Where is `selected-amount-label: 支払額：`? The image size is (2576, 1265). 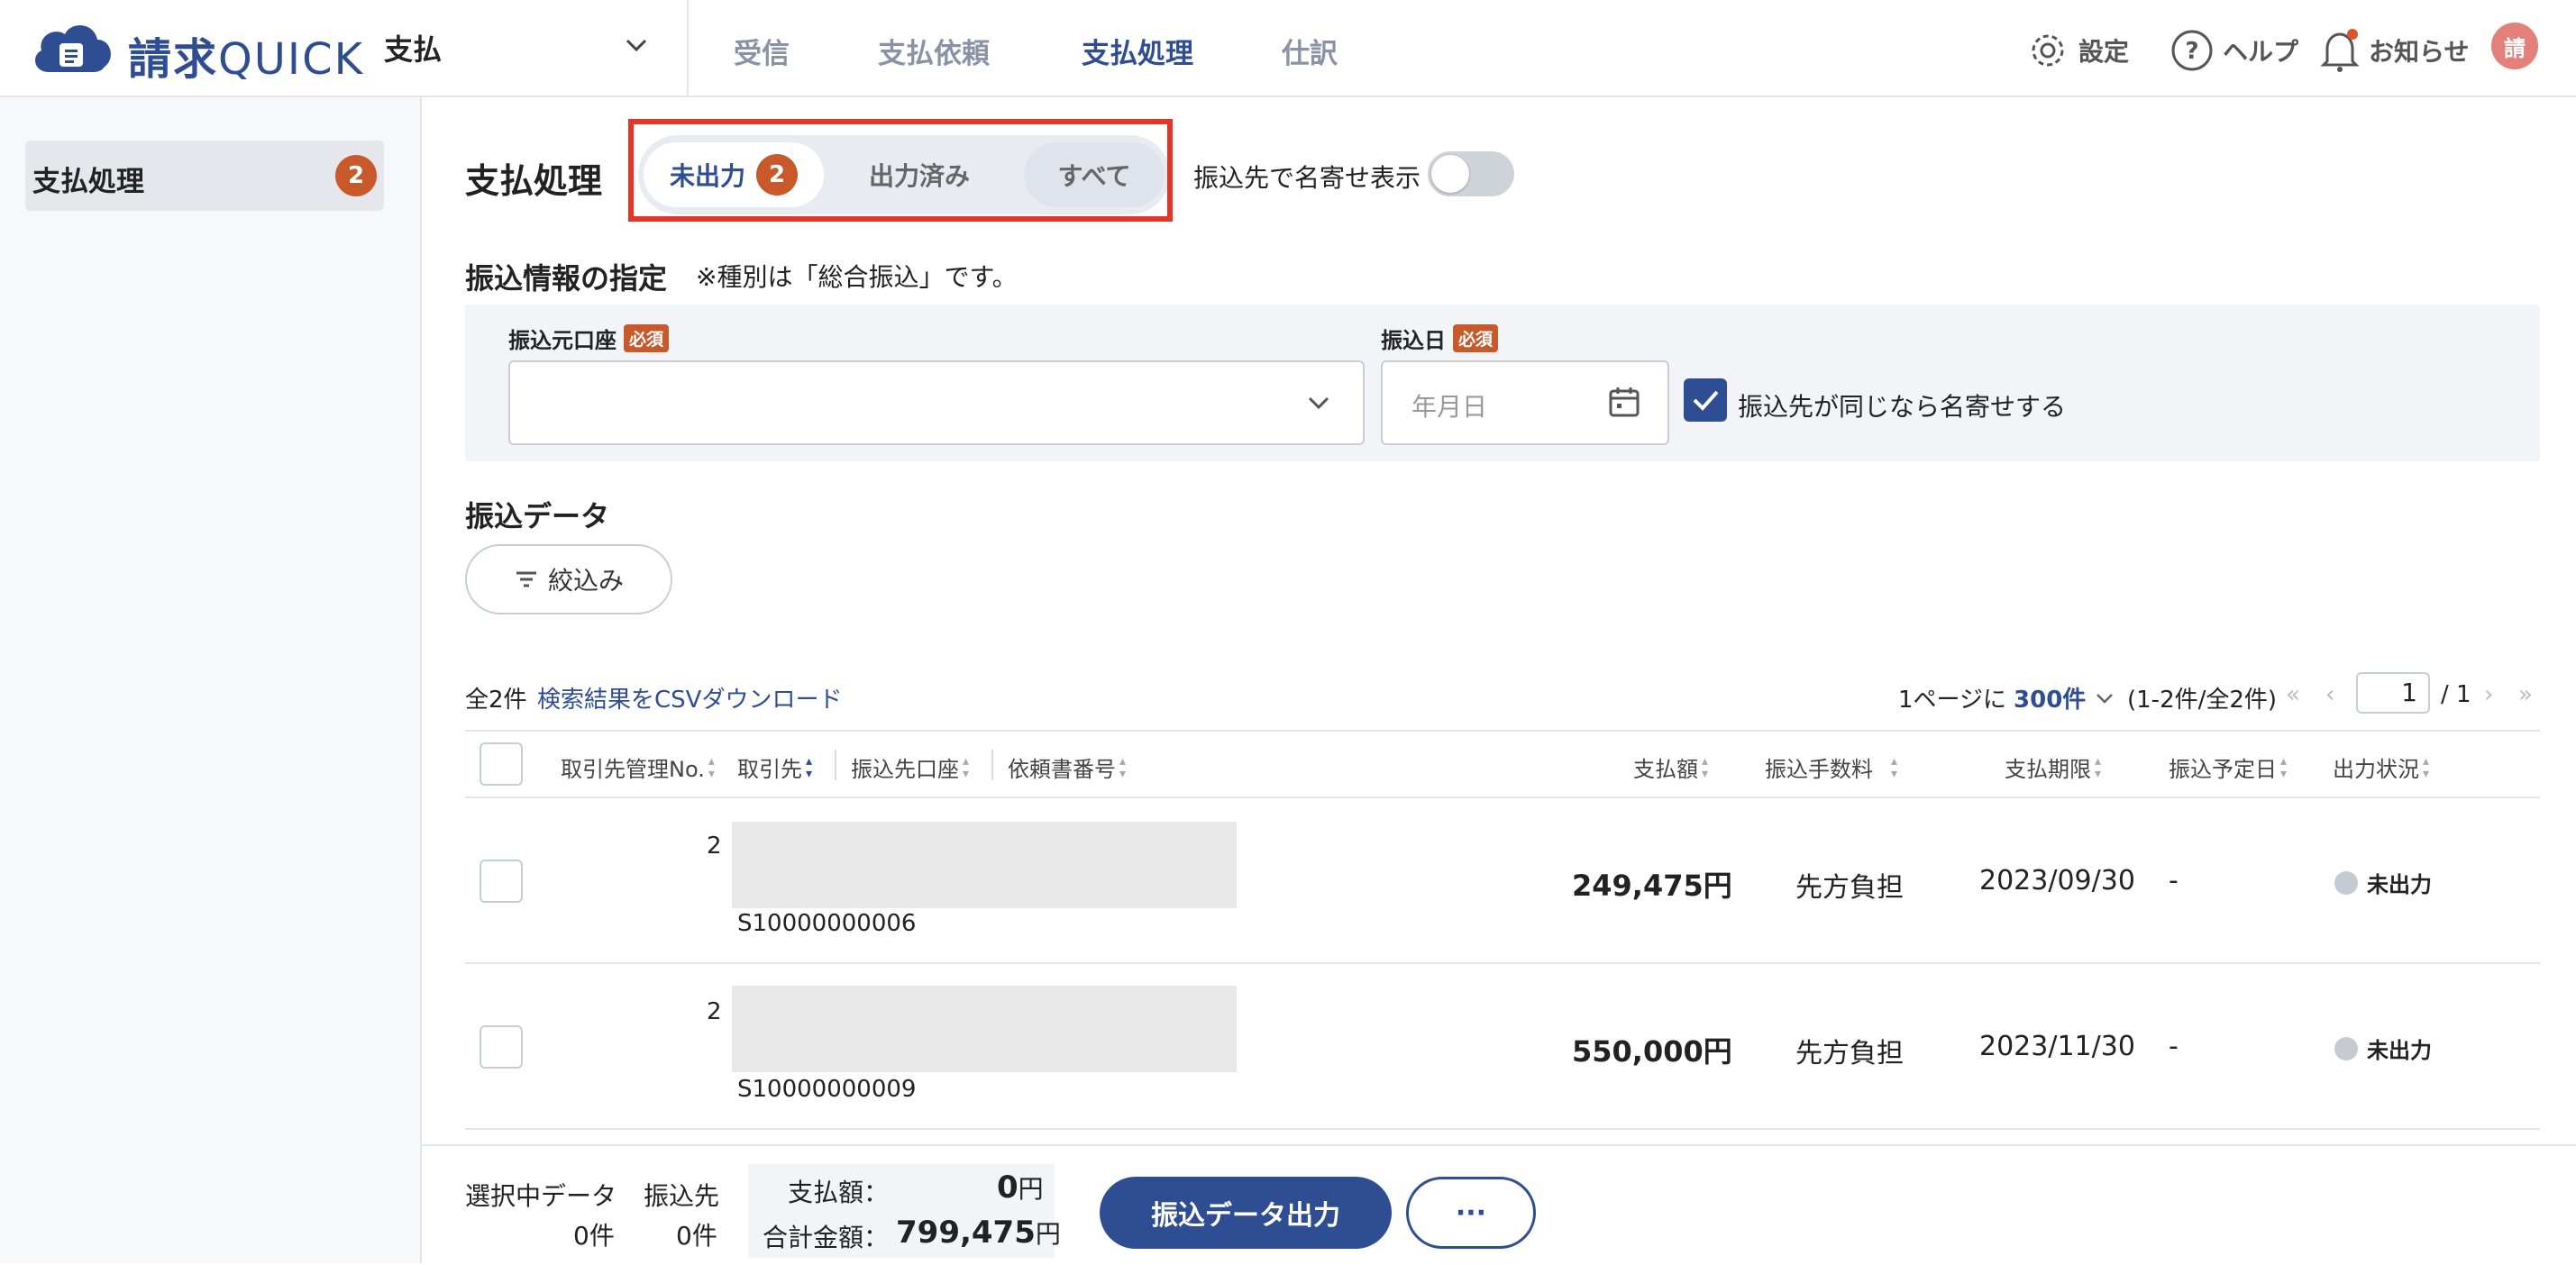 selected-amount-label: 支払額： is located at coordinates (839, 1192).